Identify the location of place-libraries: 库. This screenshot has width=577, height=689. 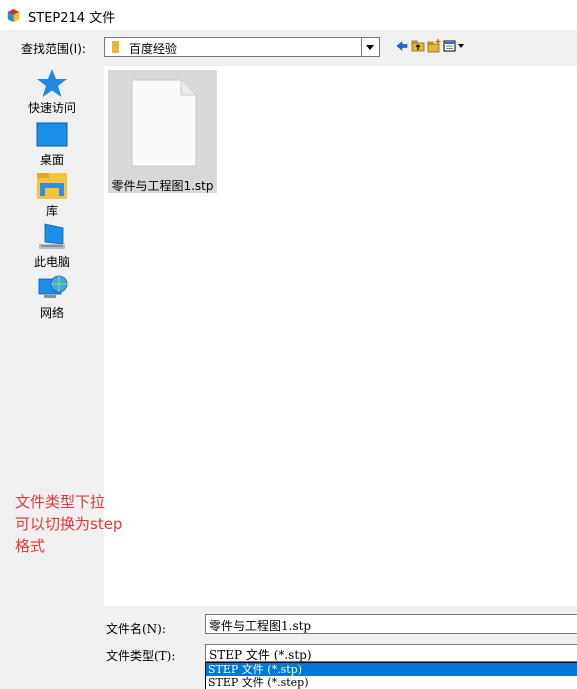
(52, 195).